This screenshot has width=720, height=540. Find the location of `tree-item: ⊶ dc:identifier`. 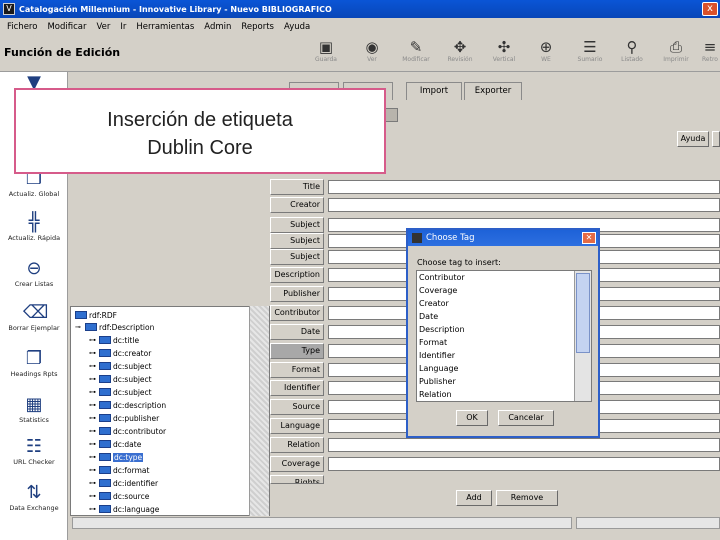

tree-item: ⊶ dc:identifier is located at coordinates (123, 483).